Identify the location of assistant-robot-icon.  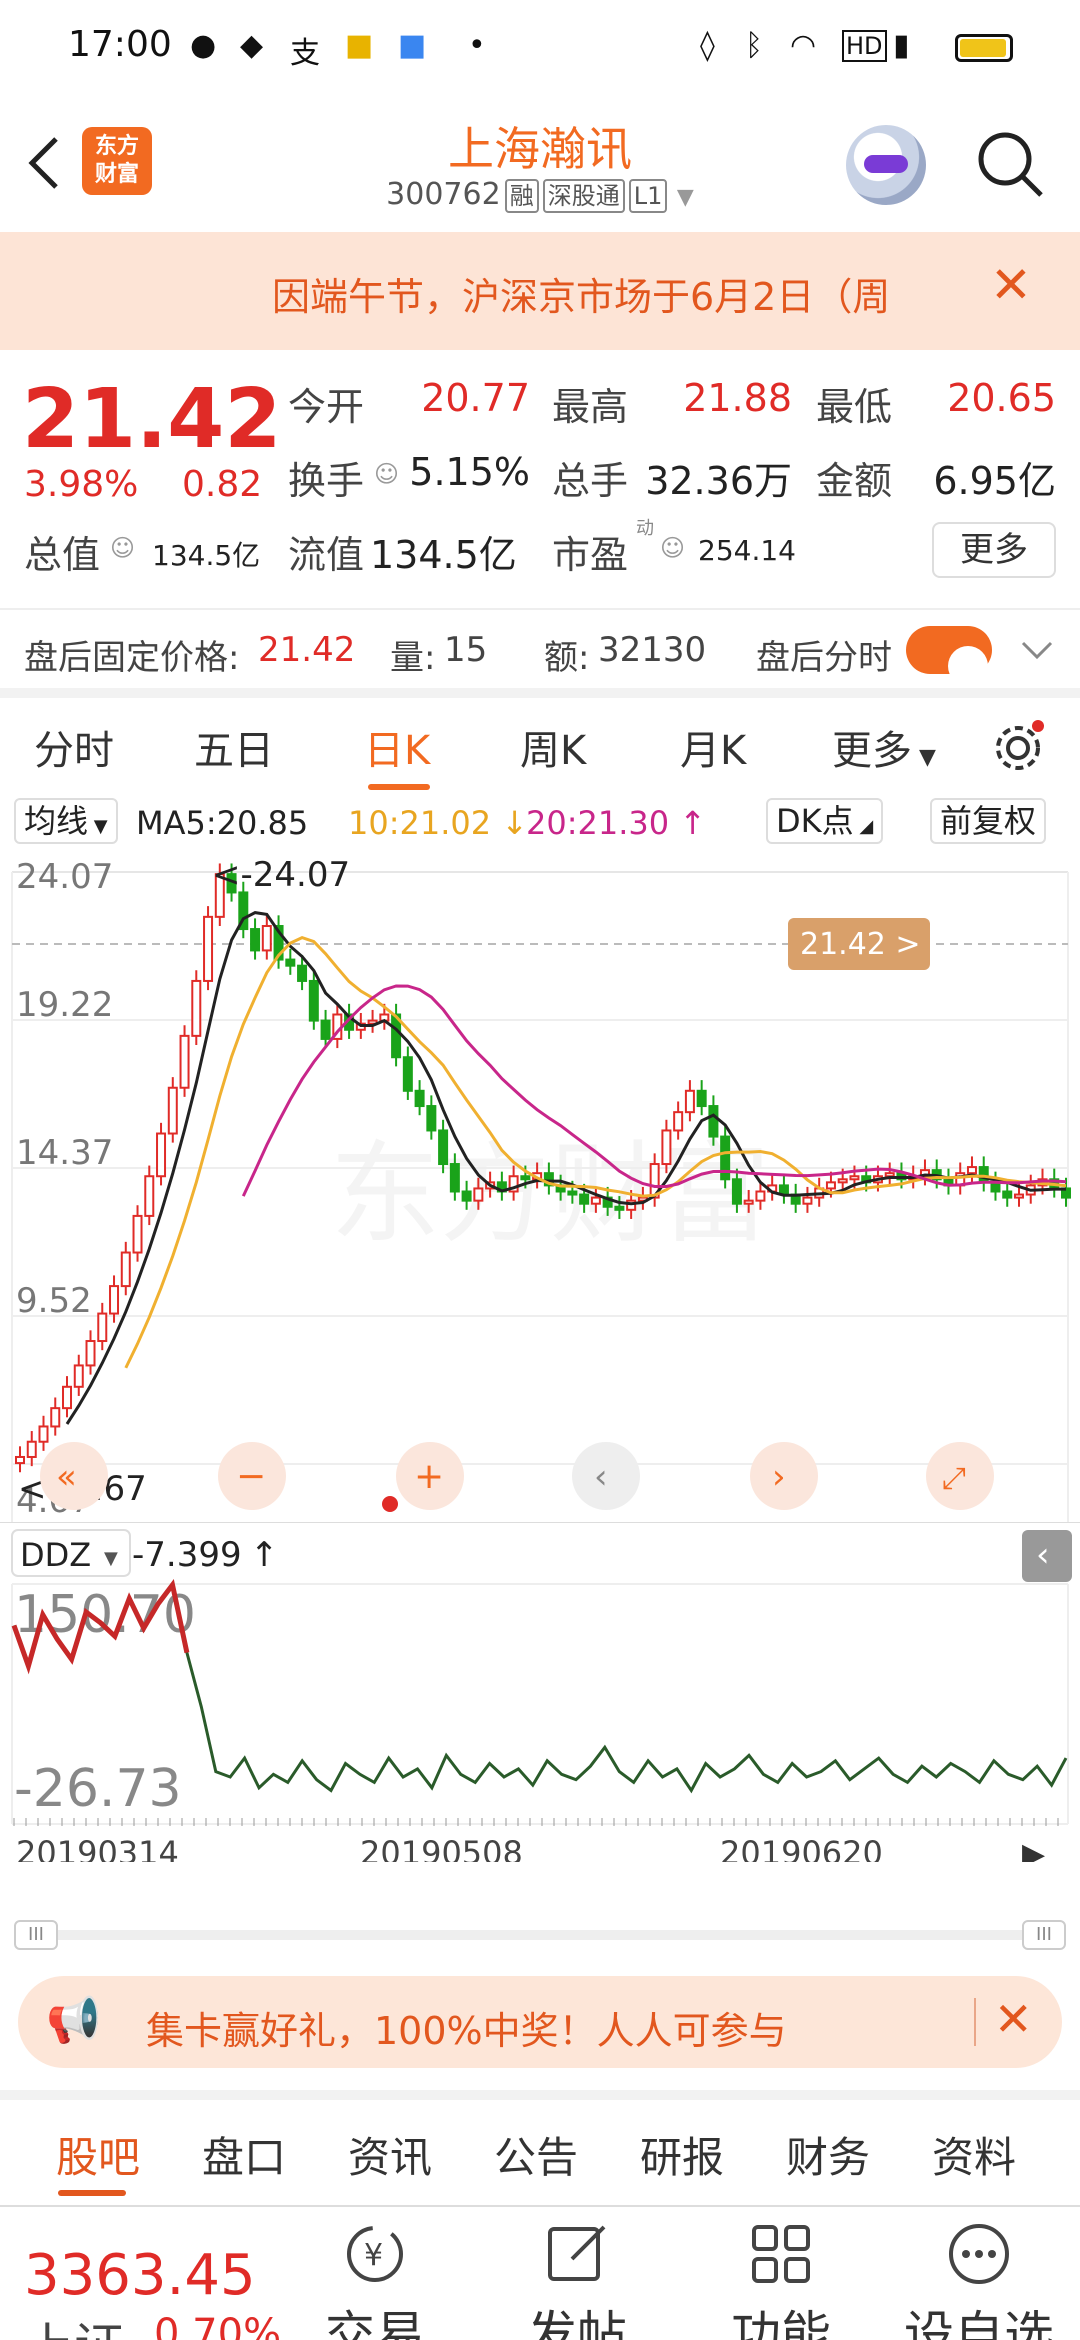
(886, 165).